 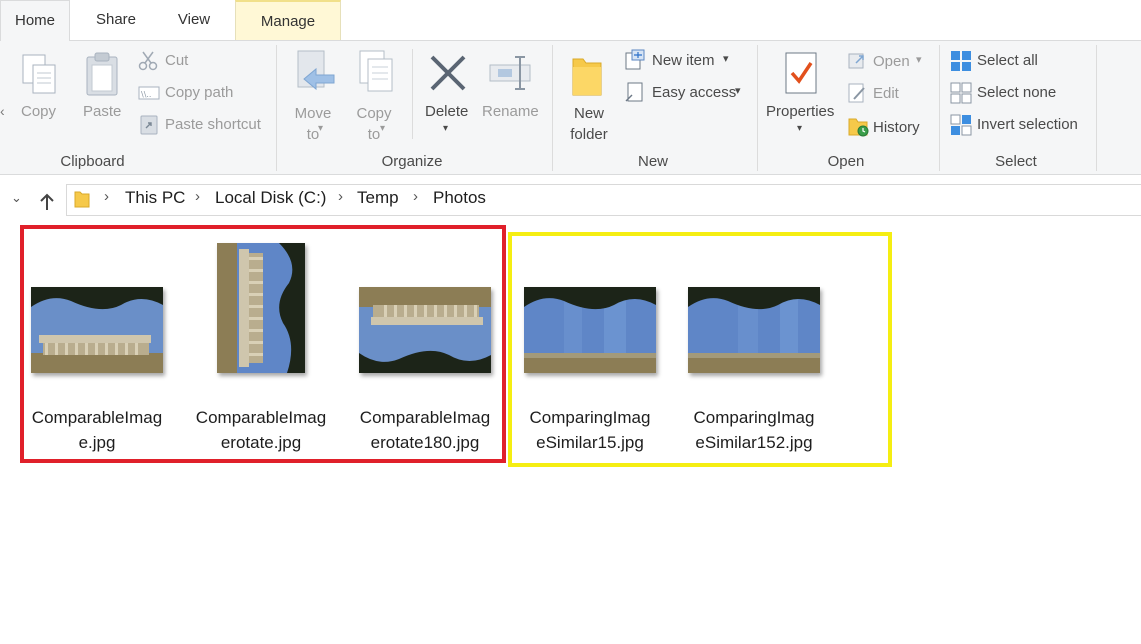 I want to click on breadcrumb-this-pc: This PC, so click(x=155, y=198).